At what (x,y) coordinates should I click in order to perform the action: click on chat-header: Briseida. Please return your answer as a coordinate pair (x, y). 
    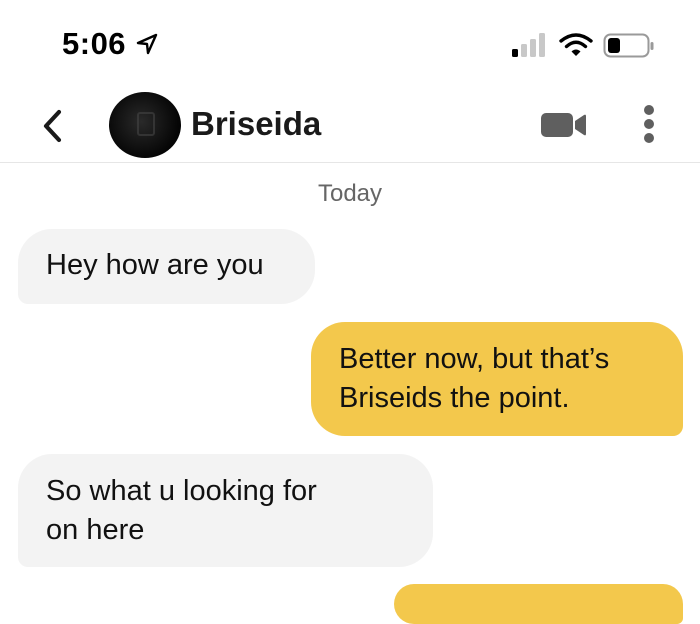
    Looking at the image, I should click on (350, 127).